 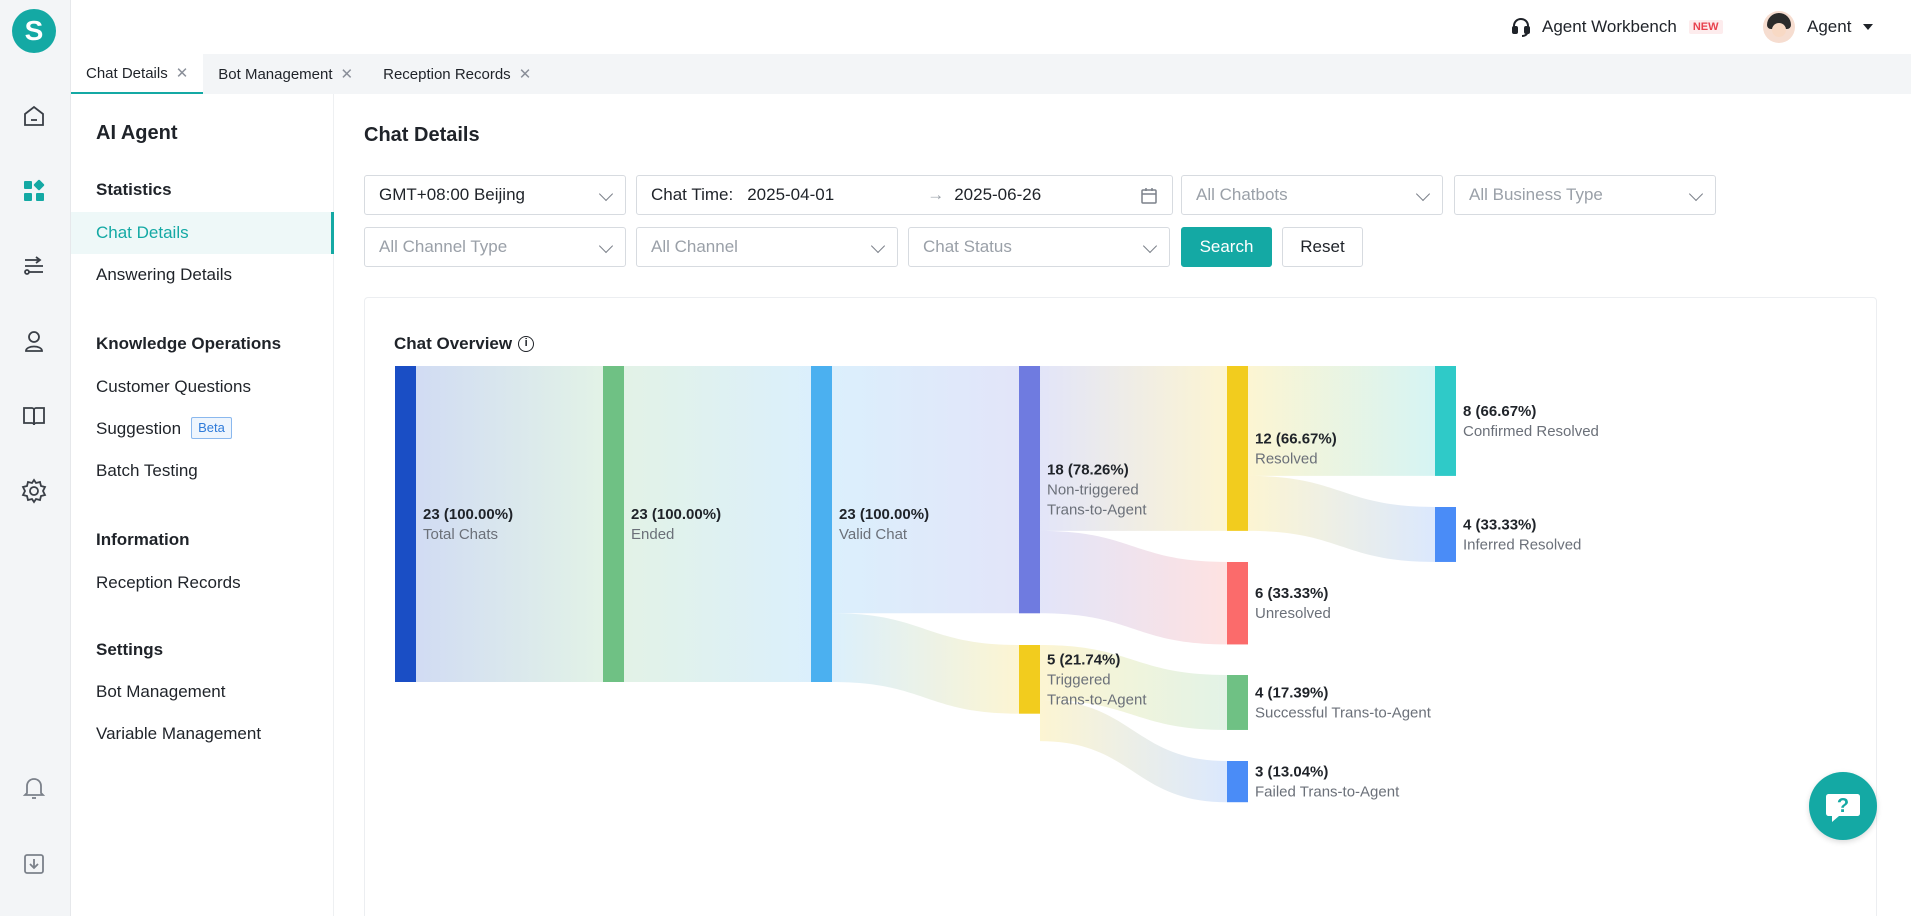 I want to click on sankey-link-valid-trig, so click(x=925, y=663).